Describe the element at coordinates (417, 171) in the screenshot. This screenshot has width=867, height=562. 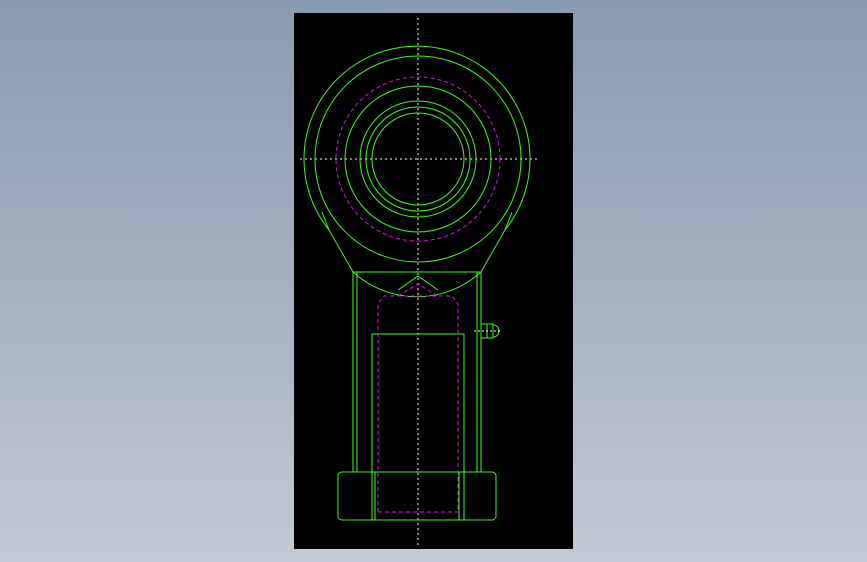
I see `eye-head` at that location.